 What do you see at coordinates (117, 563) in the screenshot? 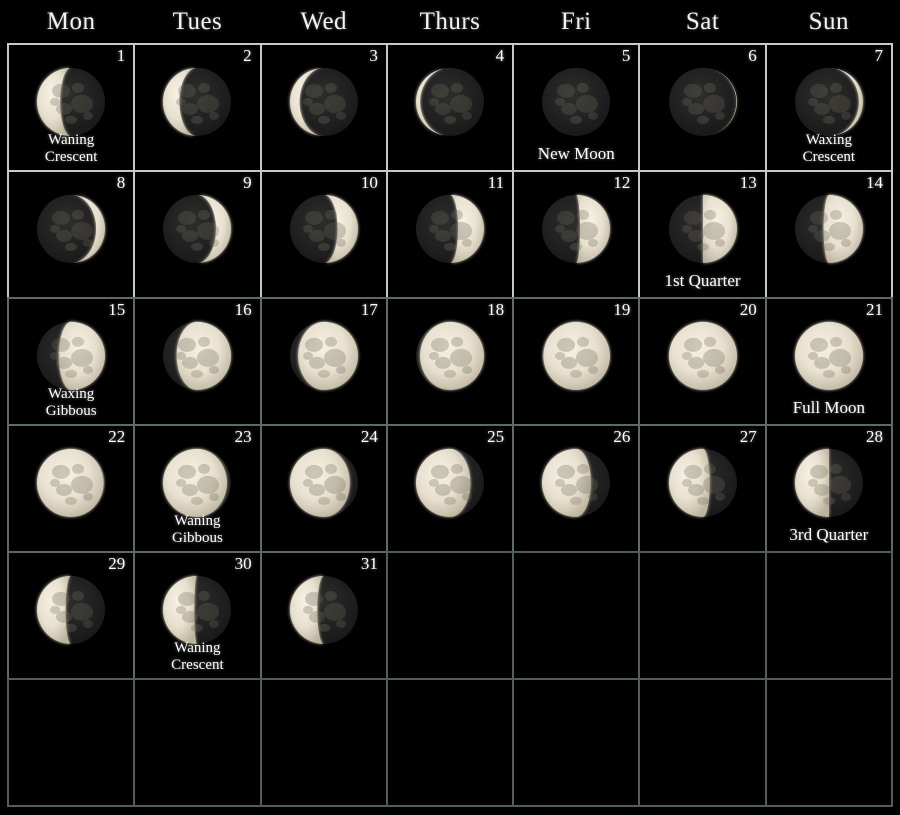
I see `day-number: 29` at bounding box center [117, 563].